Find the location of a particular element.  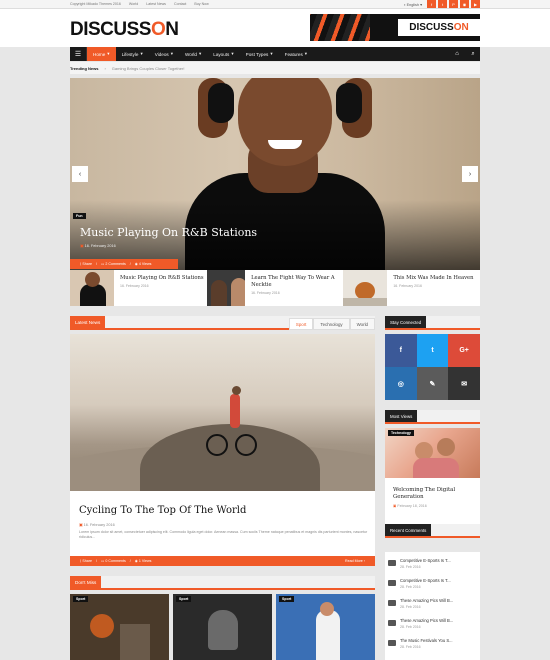

card-tag: Technology is located at coordinates (401, 433).